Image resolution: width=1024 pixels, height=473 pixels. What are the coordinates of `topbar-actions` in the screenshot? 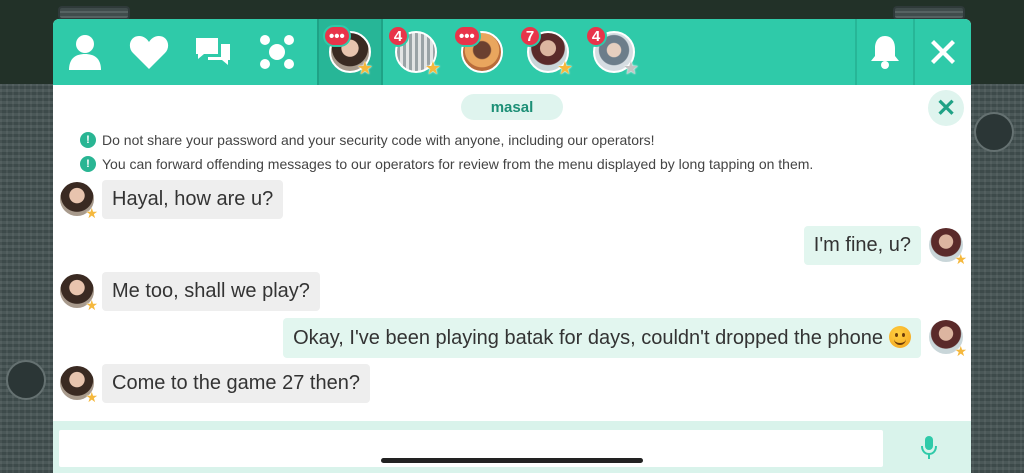 It's located at (913, 52).